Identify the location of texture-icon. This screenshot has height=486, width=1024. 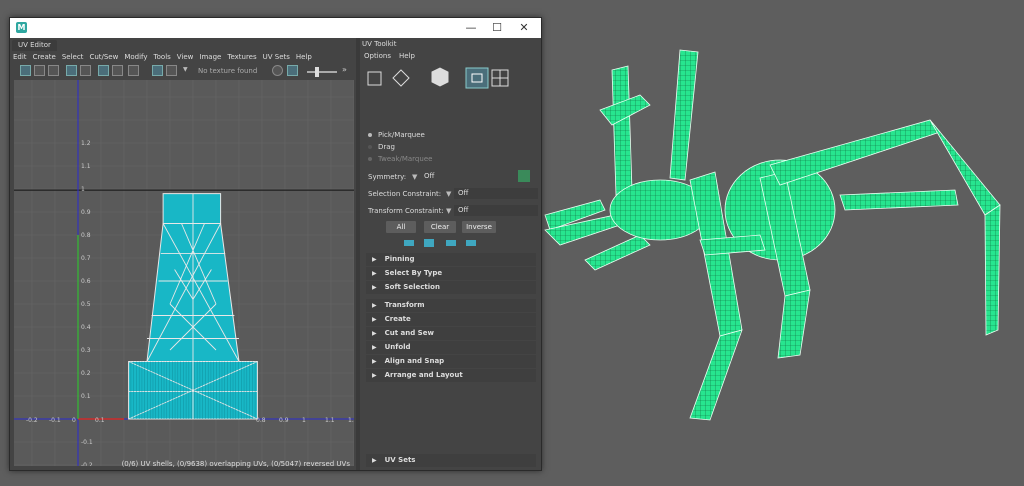
(157, 70).